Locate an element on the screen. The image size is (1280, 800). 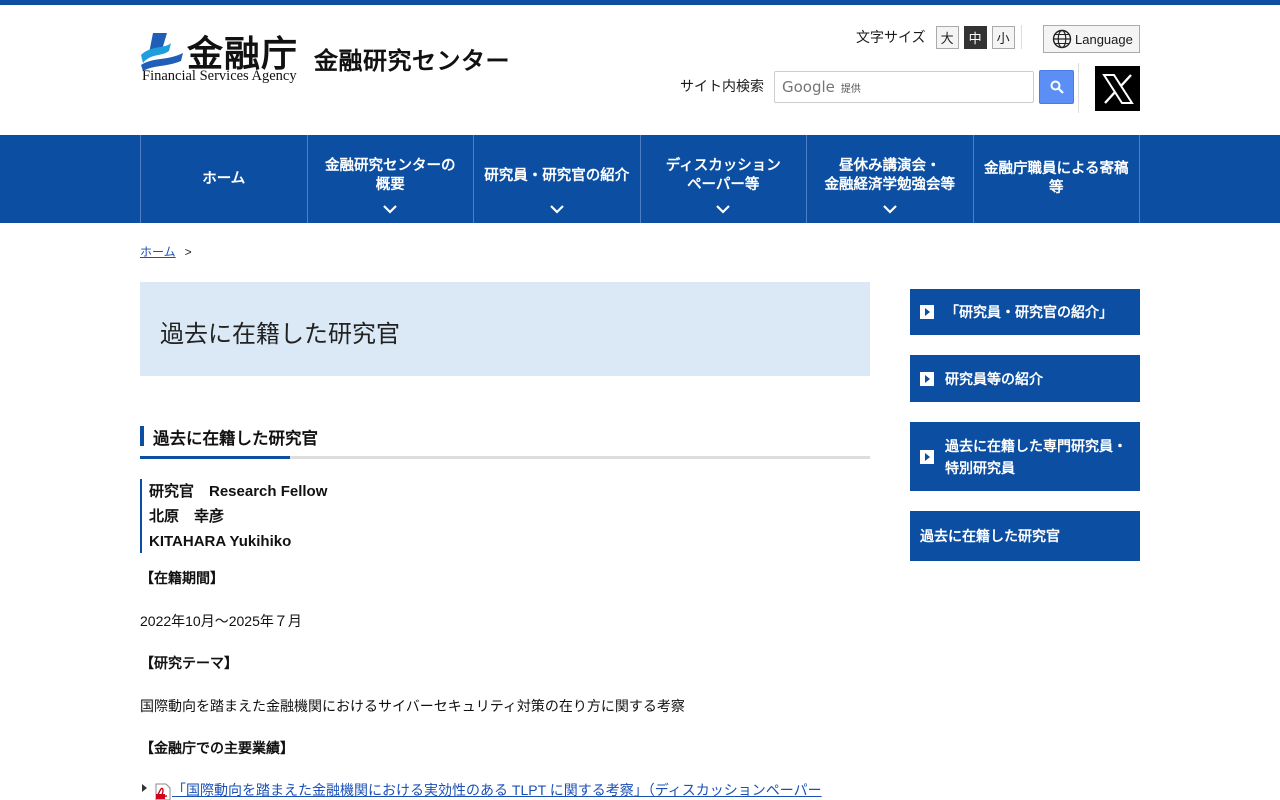
nav-item-researchers: 研究員・研究官の紹介 is located at coordinates (557, 179).